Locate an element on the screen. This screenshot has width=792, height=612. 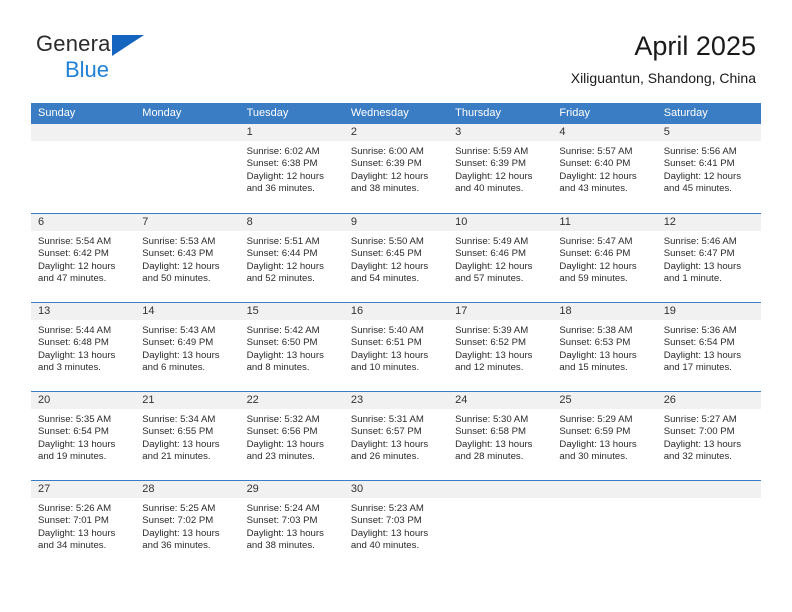
general-blue-logo: General Blue is located at coordinates (146, 61).